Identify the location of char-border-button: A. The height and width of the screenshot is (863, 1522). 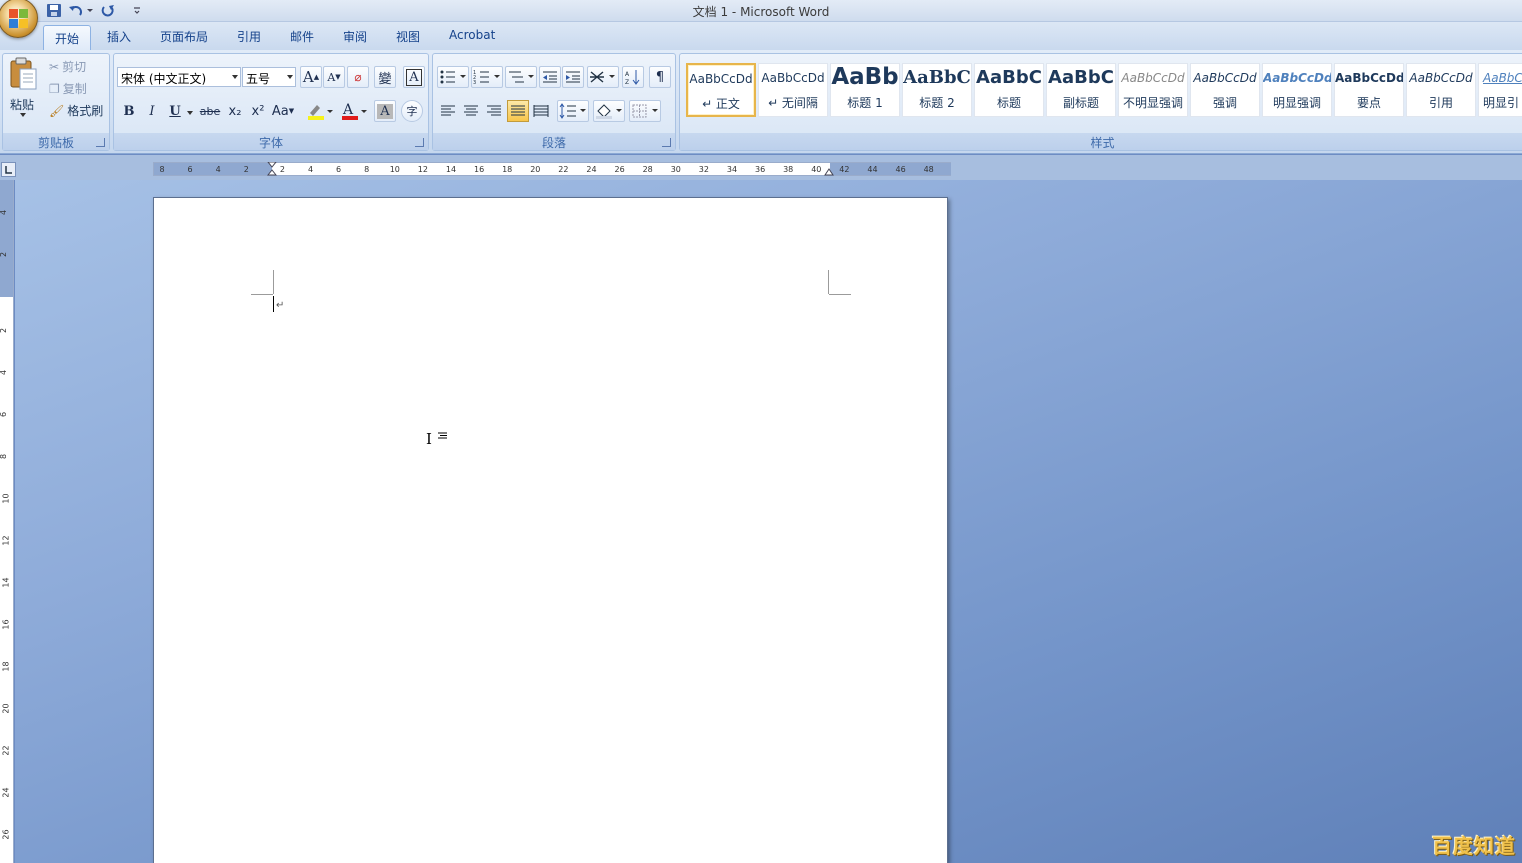
(414, 77).